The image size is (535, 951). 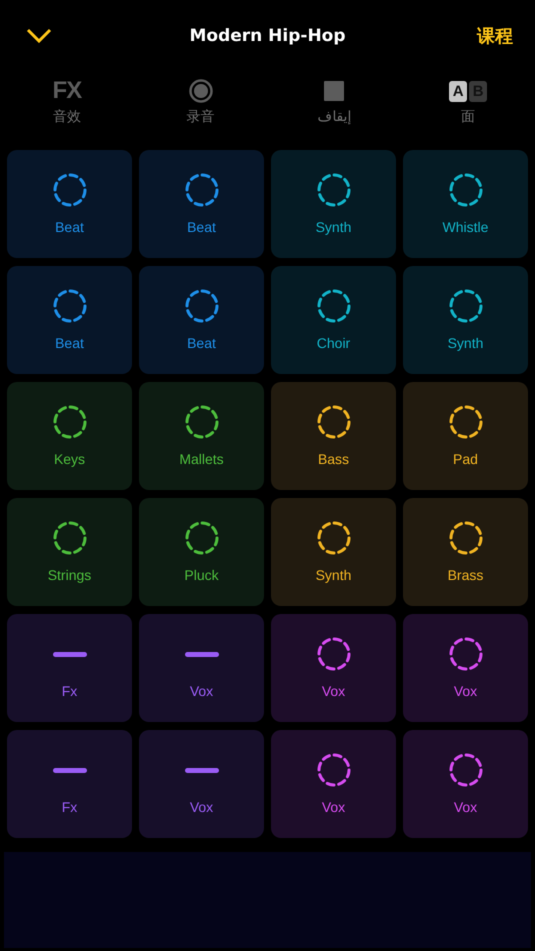 What do you see at coordinates (70, 459) in the screenshot?
I see `pad-label: Keys` at bounding box center [70, 459].